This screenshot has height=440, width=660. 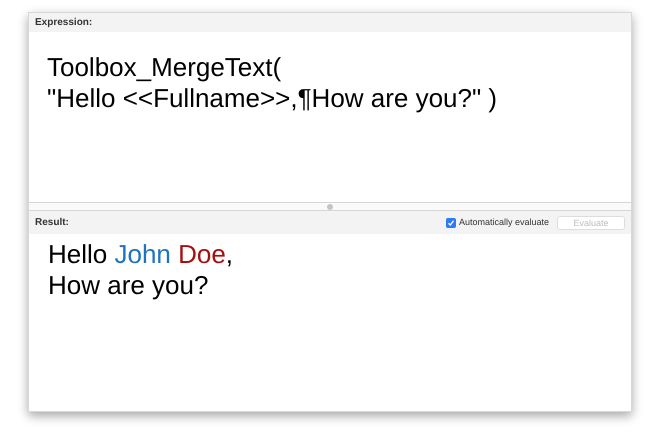 I want to click on checkbox-icon, so click(x=451, y=223).